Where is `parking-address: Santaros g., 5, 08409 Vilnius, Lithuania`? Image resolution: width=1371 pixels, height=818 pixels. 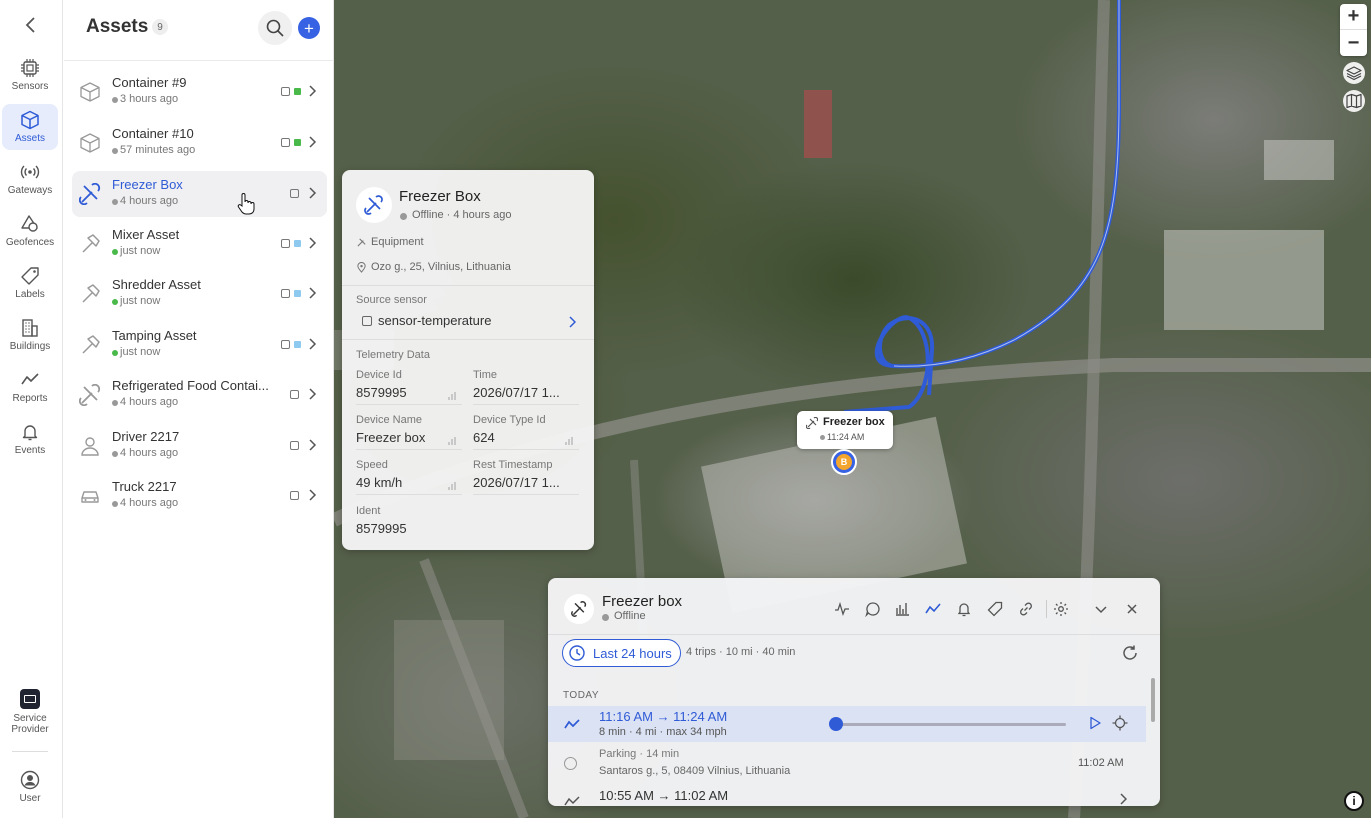 parking-address: Santaros g., 5, 08409 Vilnius, Lithuania is located at coordinates (695, 771).